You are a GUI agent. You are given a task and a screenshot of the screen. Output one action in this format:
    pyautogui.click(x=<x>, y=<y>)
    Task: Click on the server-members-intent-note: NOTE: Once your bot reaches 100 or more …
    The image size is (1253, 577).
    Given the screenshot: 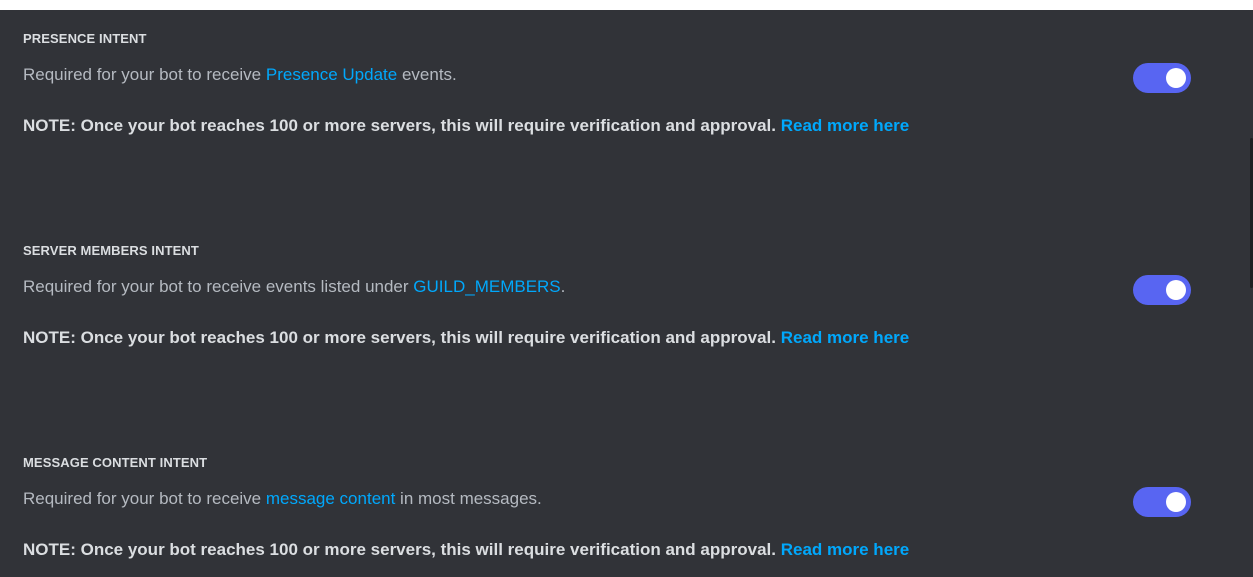 What is the action you would take?
    pyautogui.click(x=466, y=338)
    